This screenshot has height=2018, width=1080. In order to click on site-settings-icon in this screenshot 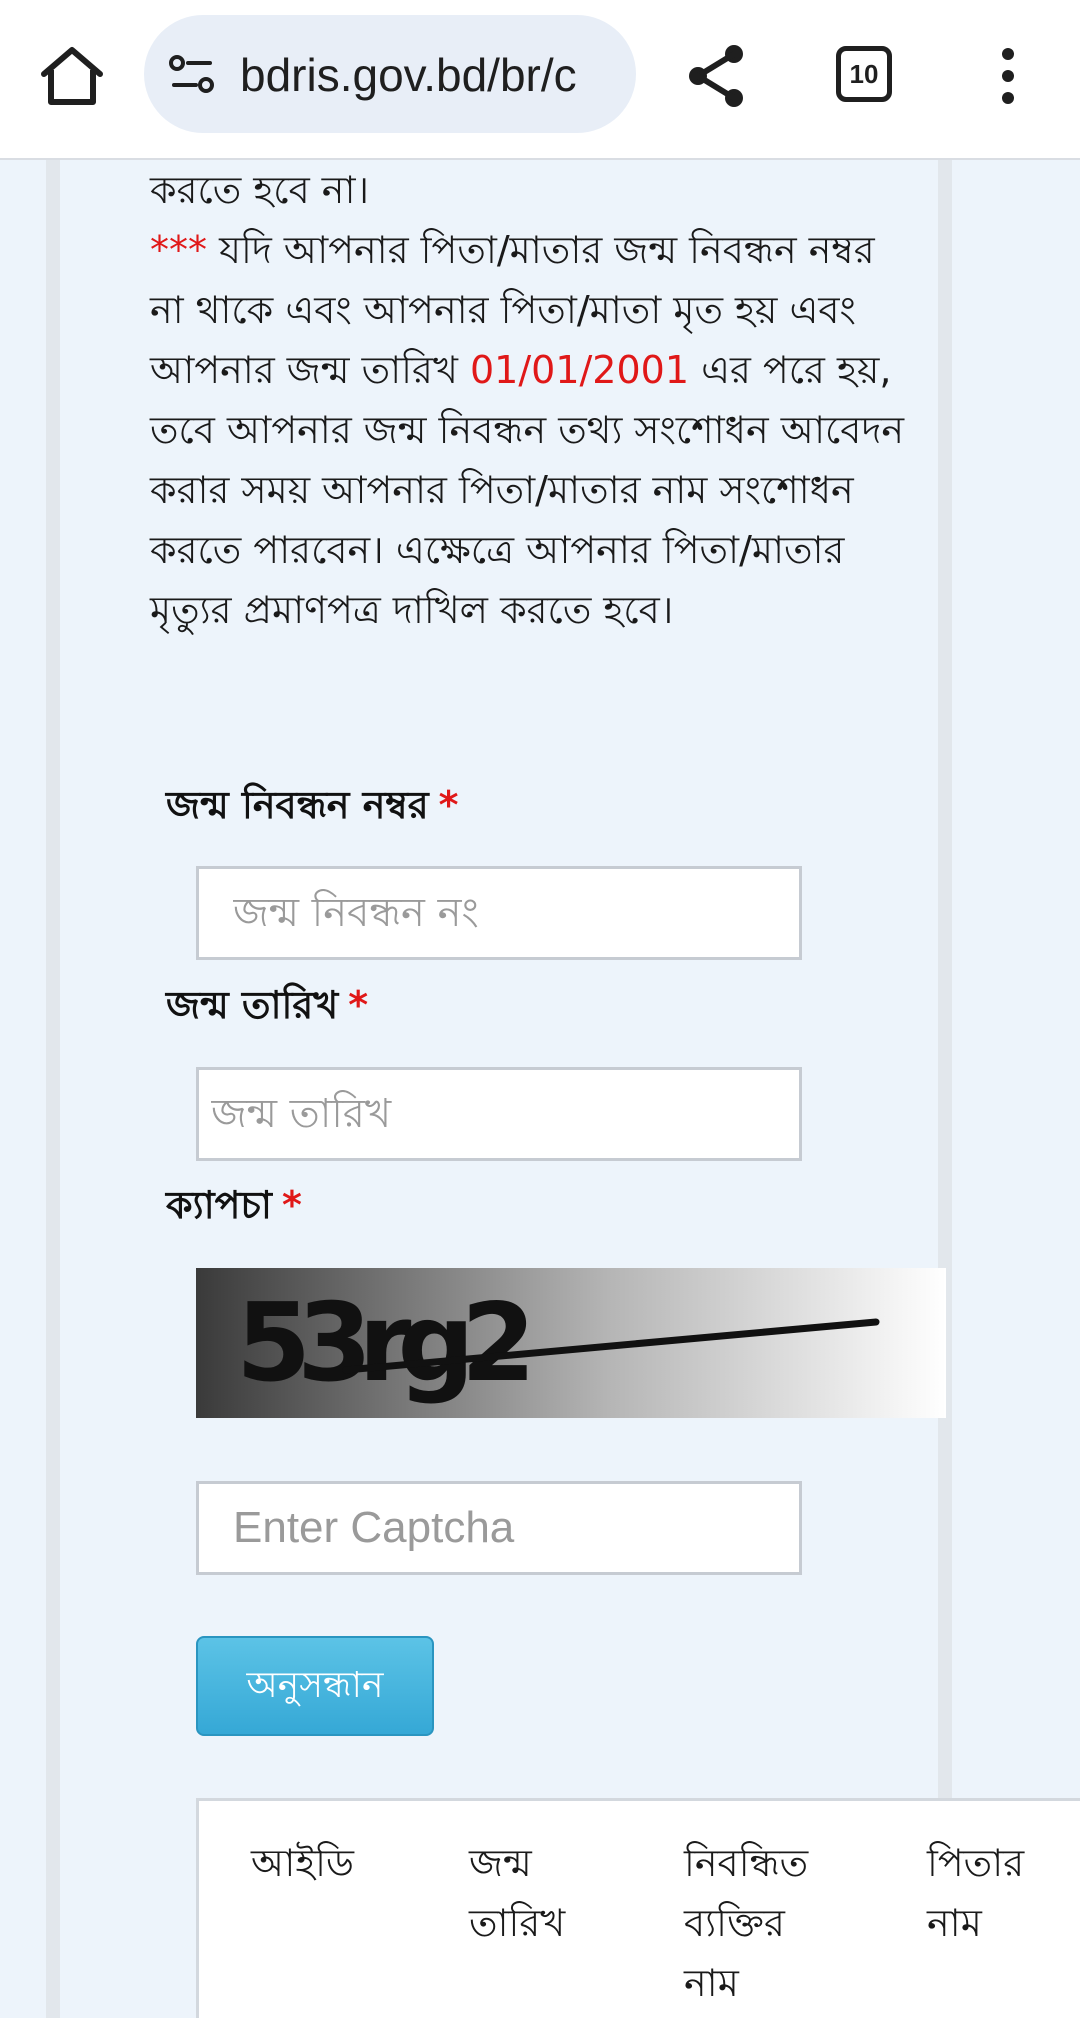, I will do `click(192, 75)`.